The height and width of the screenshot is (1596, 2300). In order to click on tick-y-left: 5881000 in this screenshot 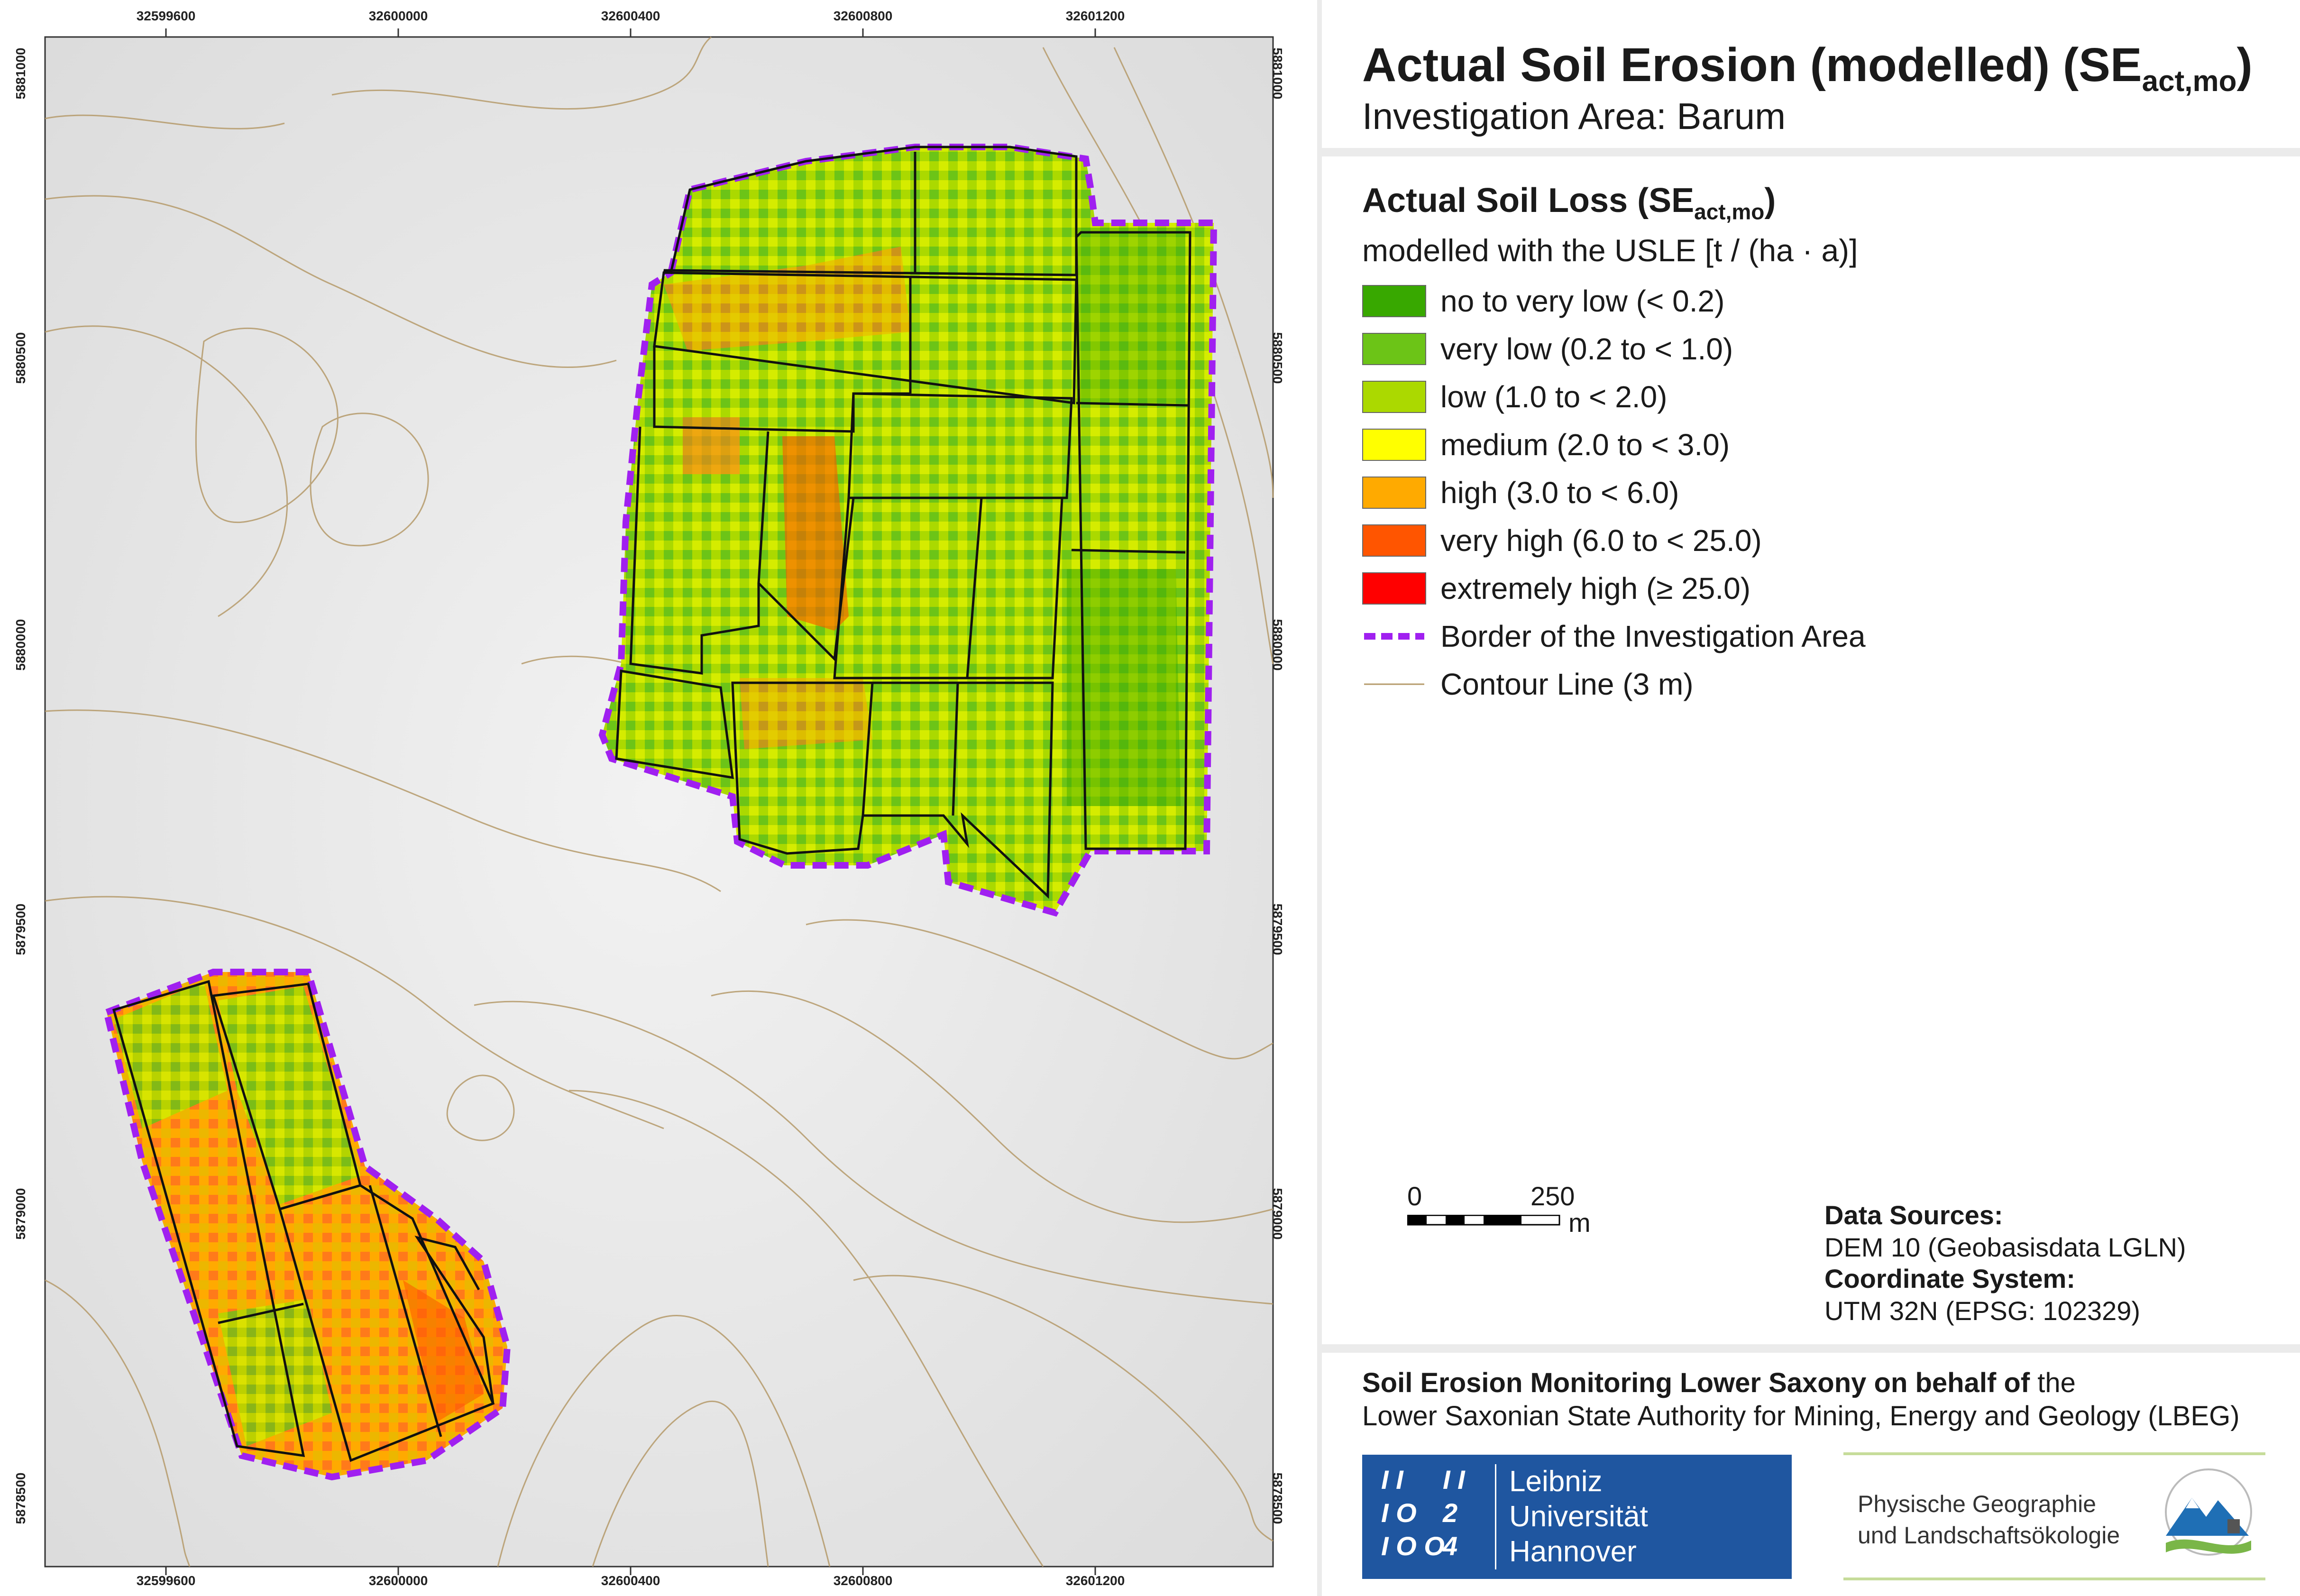, I will do `click(20, 73)`.